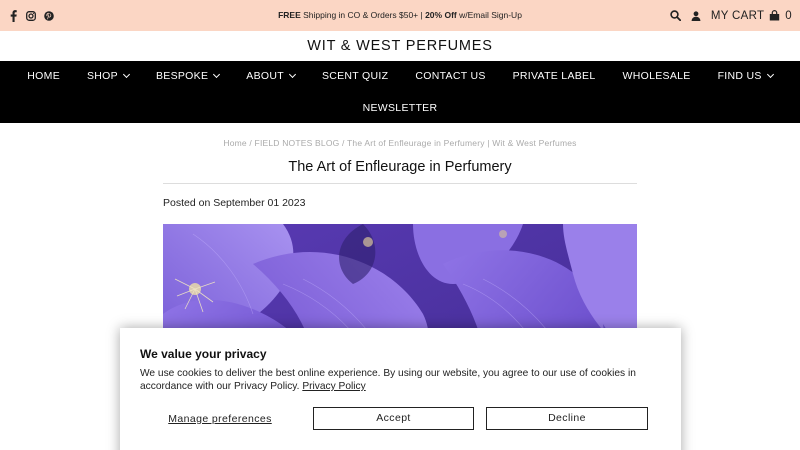 This screenshot has width=800, height=450. What do you see at coordinates (696, 15) in the screenshot?
I see `user-icon` at bounding box center [696, 15].